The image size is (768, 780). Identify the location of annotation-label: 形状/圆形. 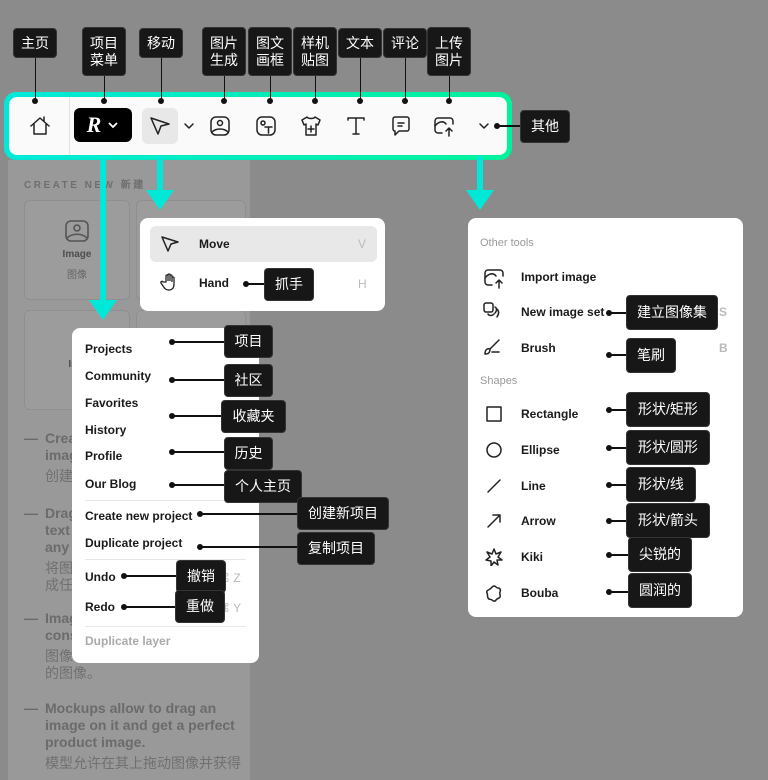
(668, 447).